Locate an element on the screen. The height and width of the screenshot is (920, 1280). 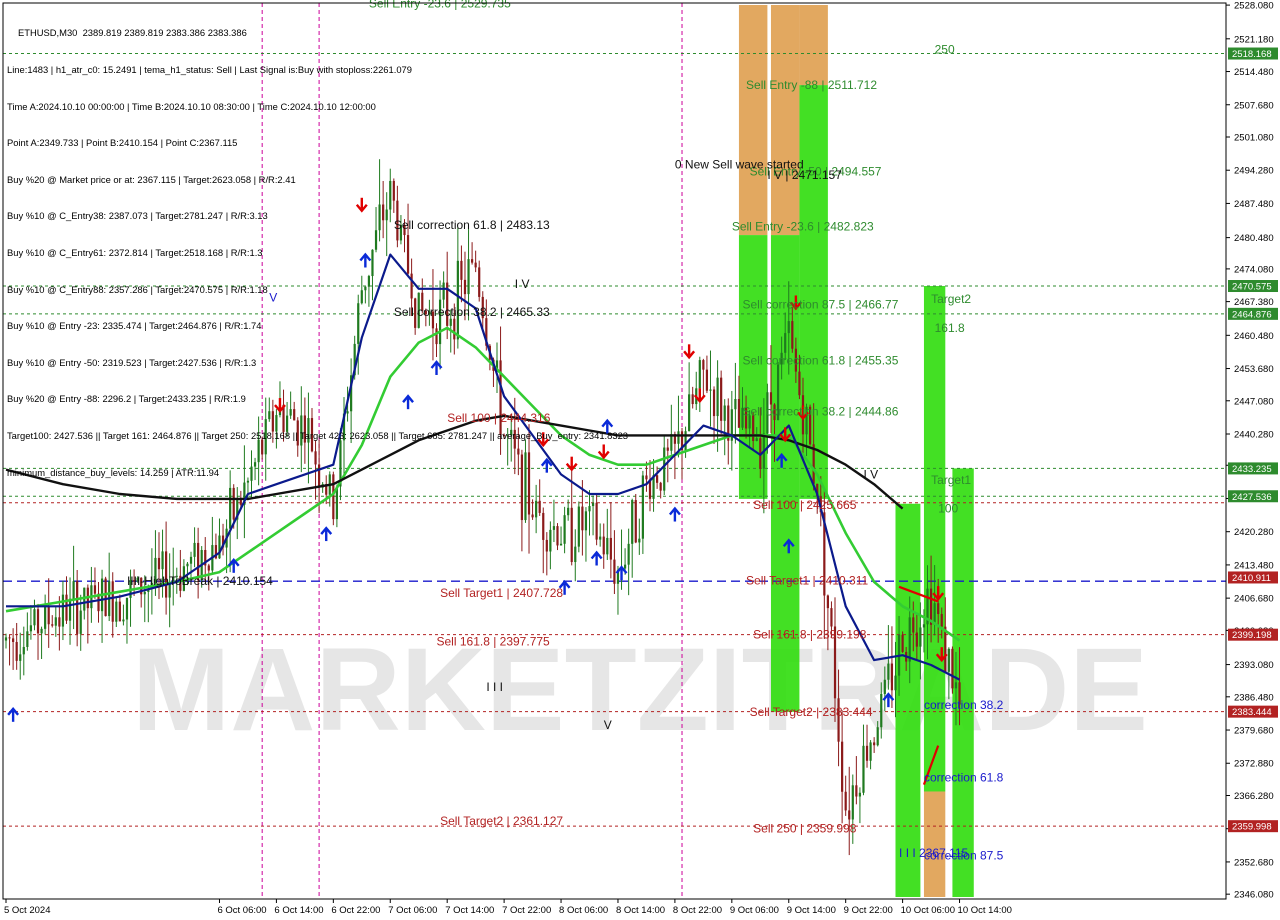
level-badge-label: 2518.168 is located at coordinates (1252, 54).